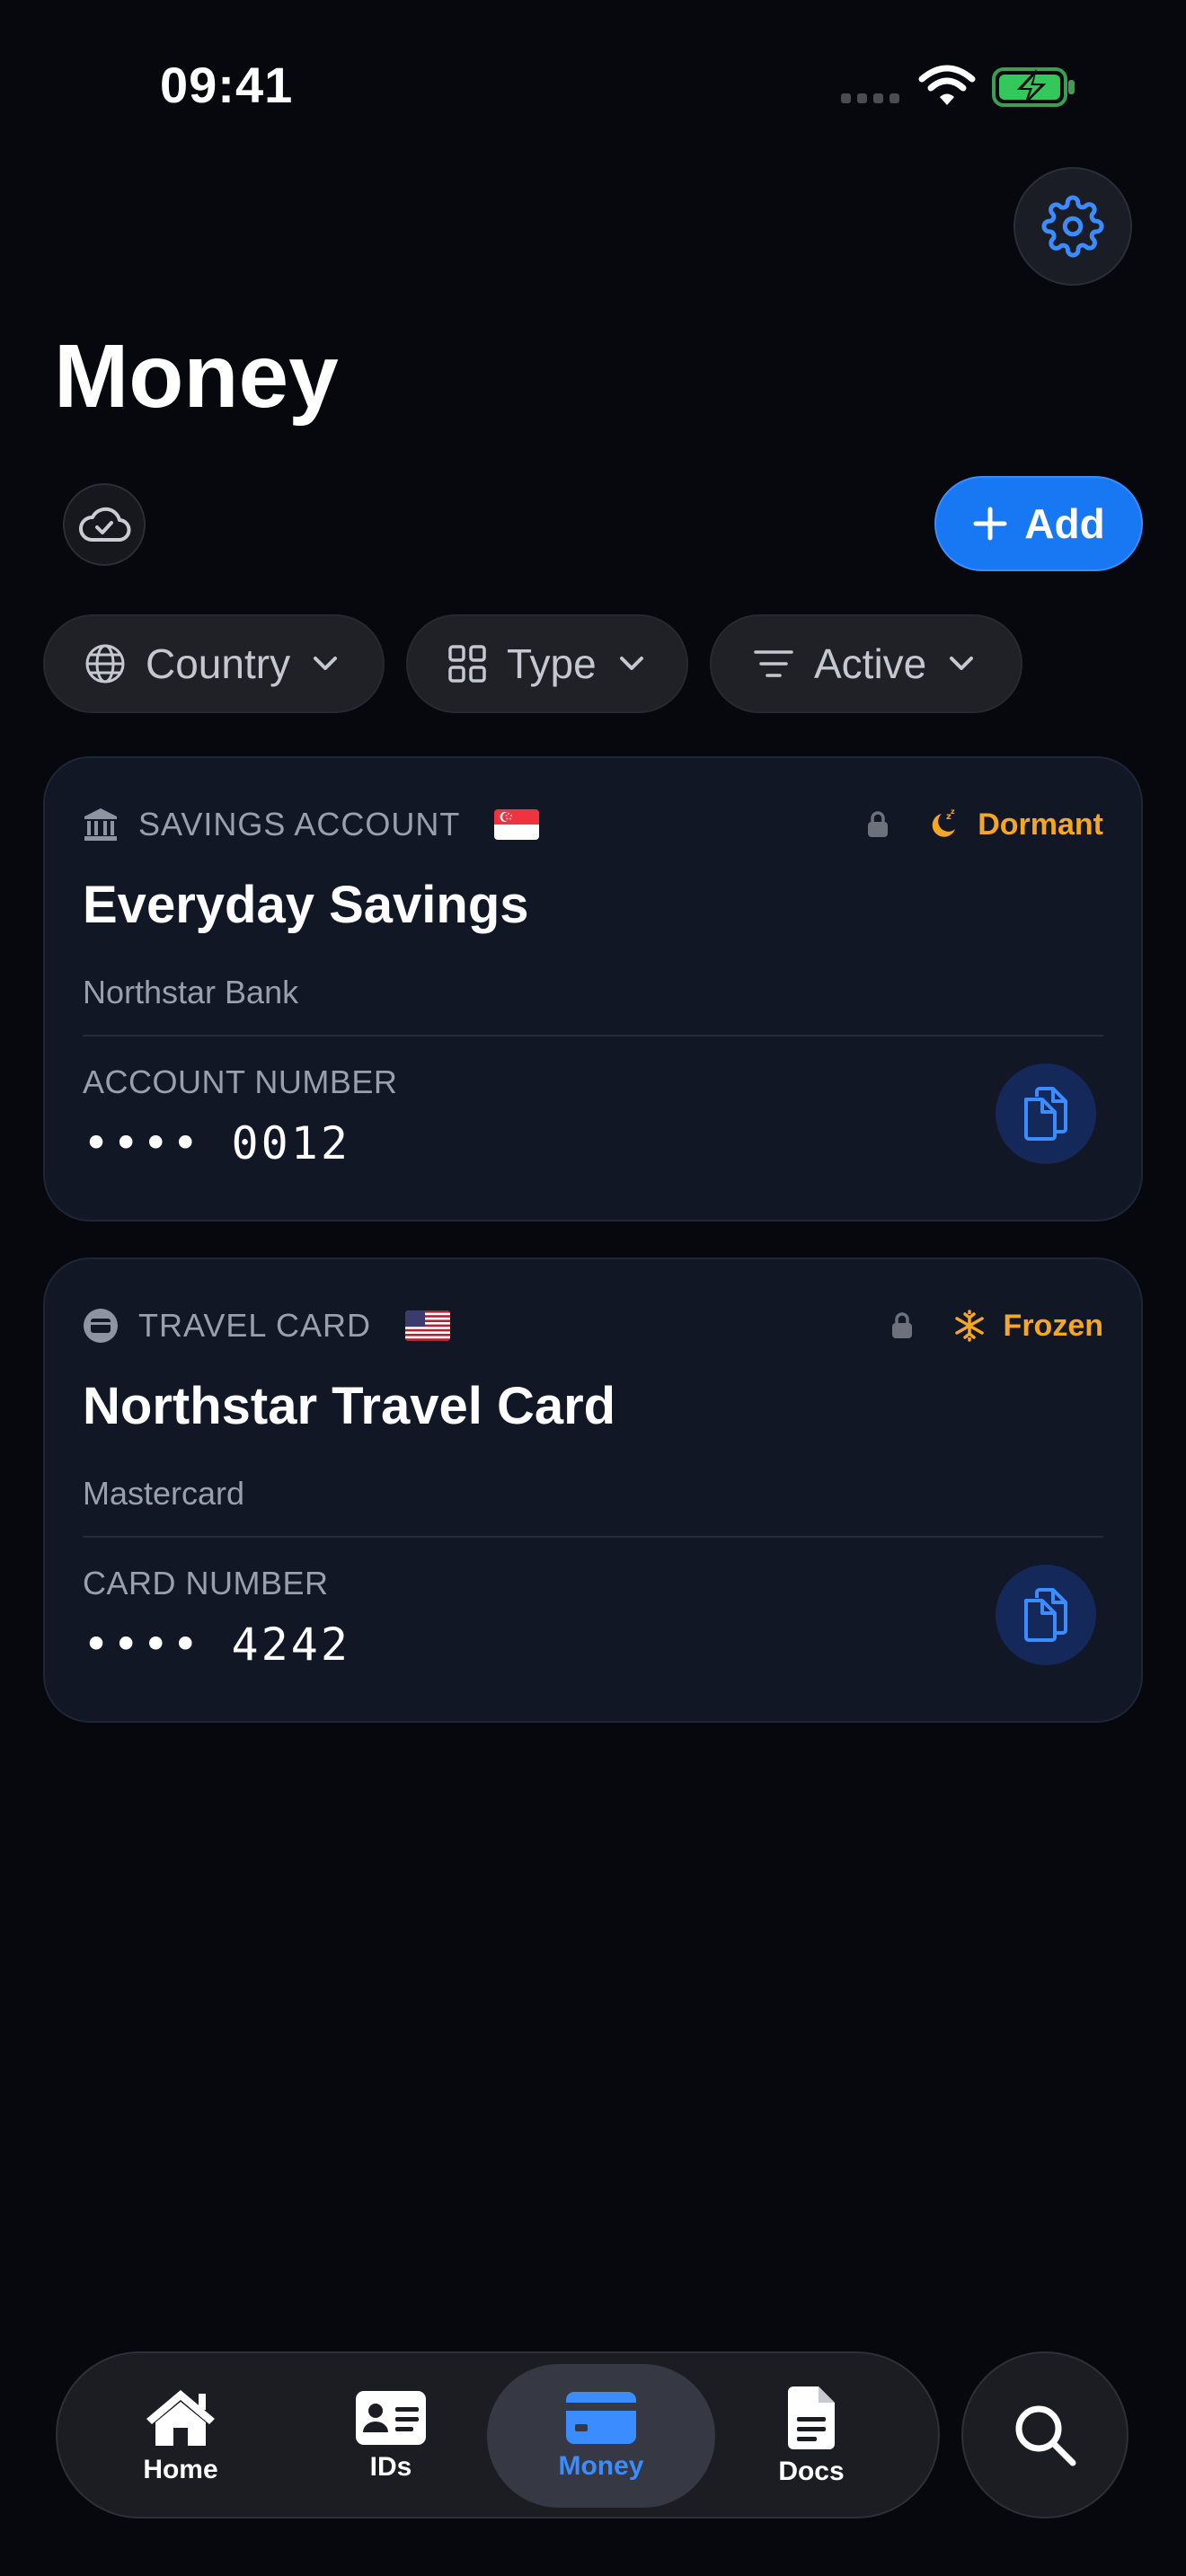 The height and width of the screenshot is (2576, 1186). What do you see at coordinates (552, 663) in the screenshot?
I see `filter-type-label: Type` at bounding box center [552, 663].